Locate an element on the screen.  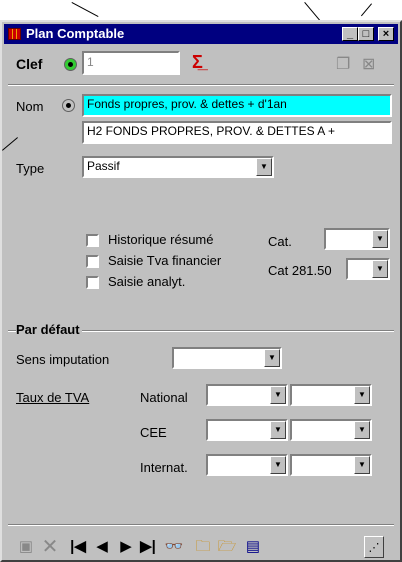
save-icon: ▣ is located at coordinates (26, 547).